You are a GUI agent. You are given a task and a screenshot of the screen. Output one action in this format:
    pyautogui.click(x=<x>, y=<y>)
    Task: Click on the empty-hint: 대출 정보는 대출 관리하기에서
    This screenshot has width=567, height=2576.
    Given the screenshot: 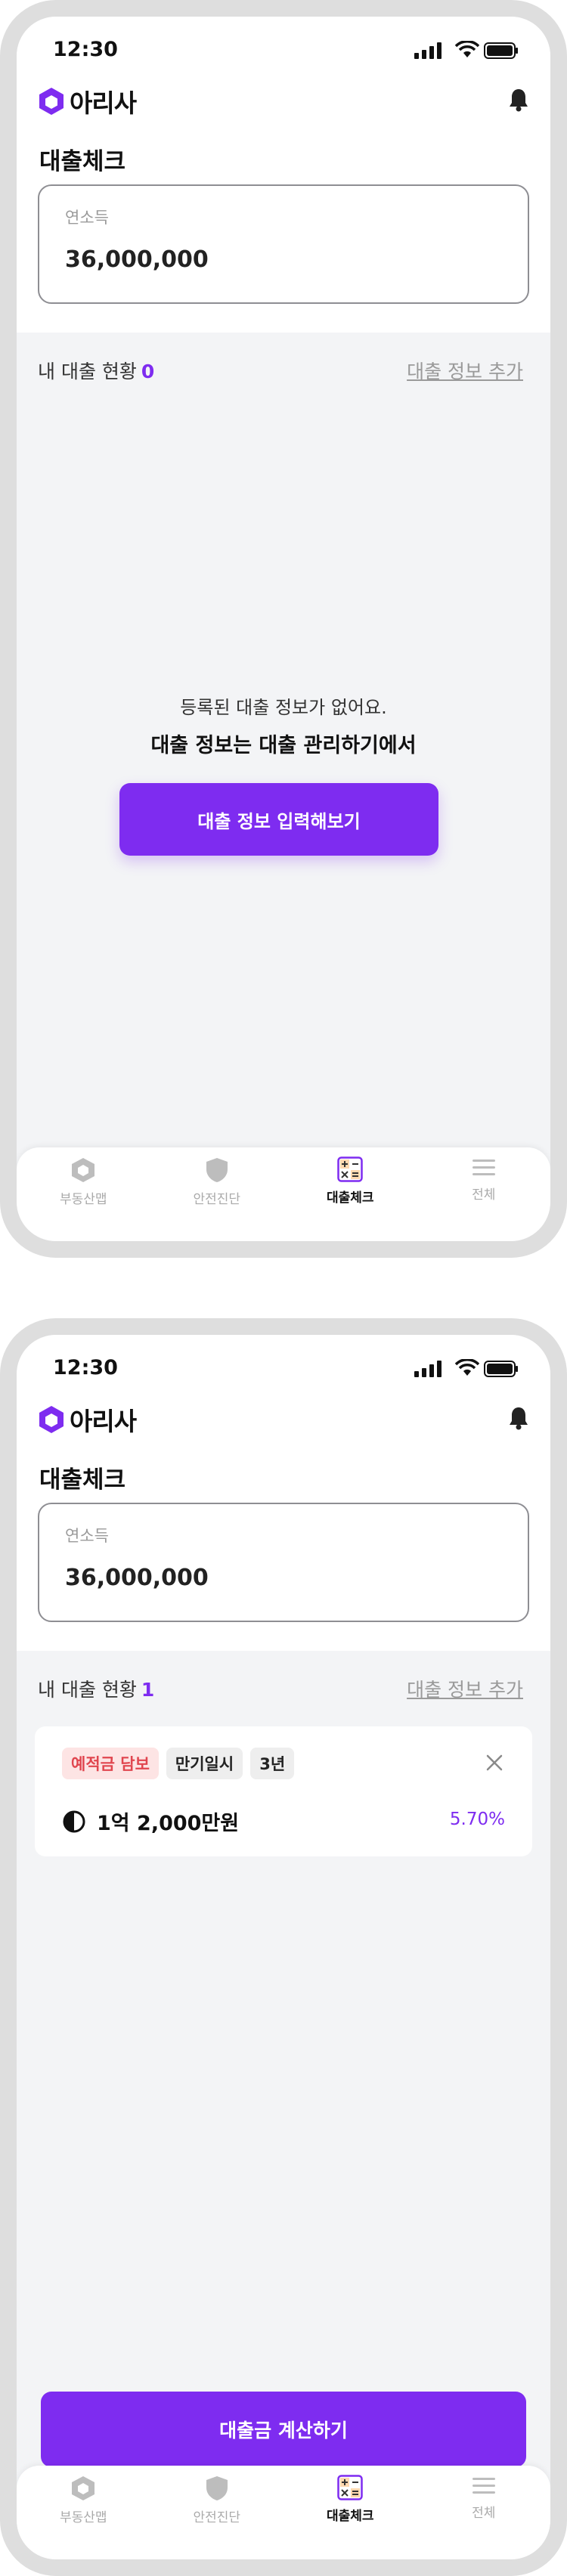 What is the action you would take?
    pyautogui.click(x=283, y=745)
    